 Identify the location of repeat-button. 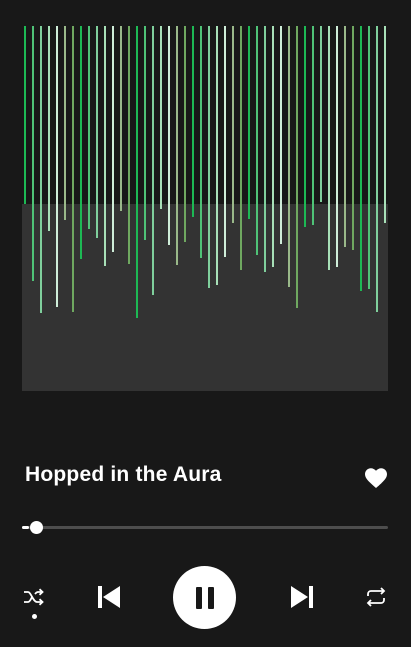
(376, 597).